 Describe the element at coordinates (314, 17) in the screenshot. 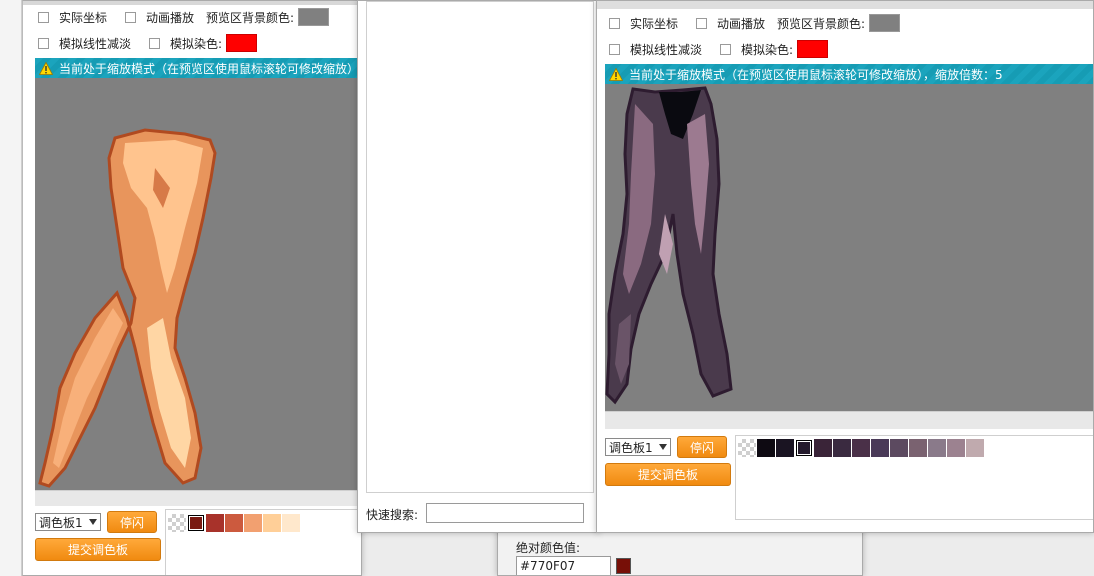

I see `bg-color-swatch` at that location.